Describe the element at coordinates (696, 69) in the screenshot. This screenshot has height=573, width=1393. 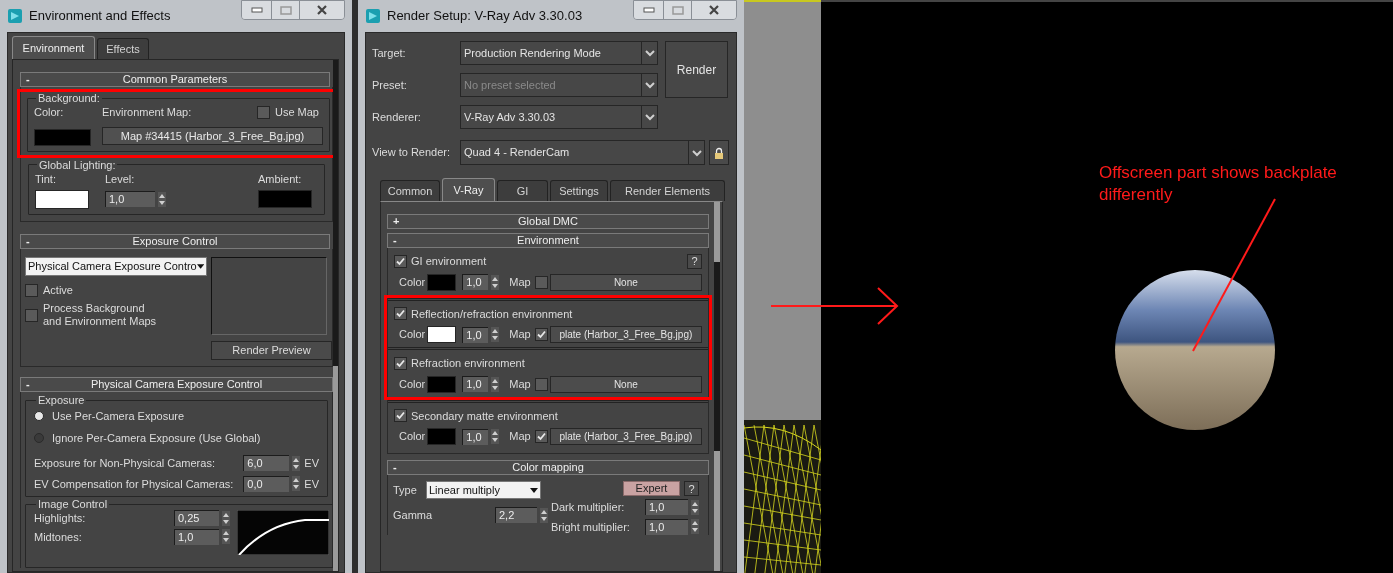
I see `render-button: Render` at that location.